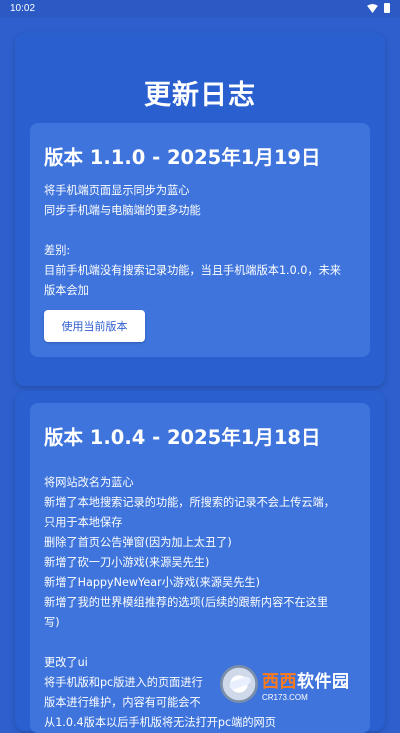 Image resolution: width=400 pixels, height=733 pixels. Describe the element at coordinates (117, 190) in the screenshot. I see `note-line: 将手机端页面显示同步为蓝心` at that location.